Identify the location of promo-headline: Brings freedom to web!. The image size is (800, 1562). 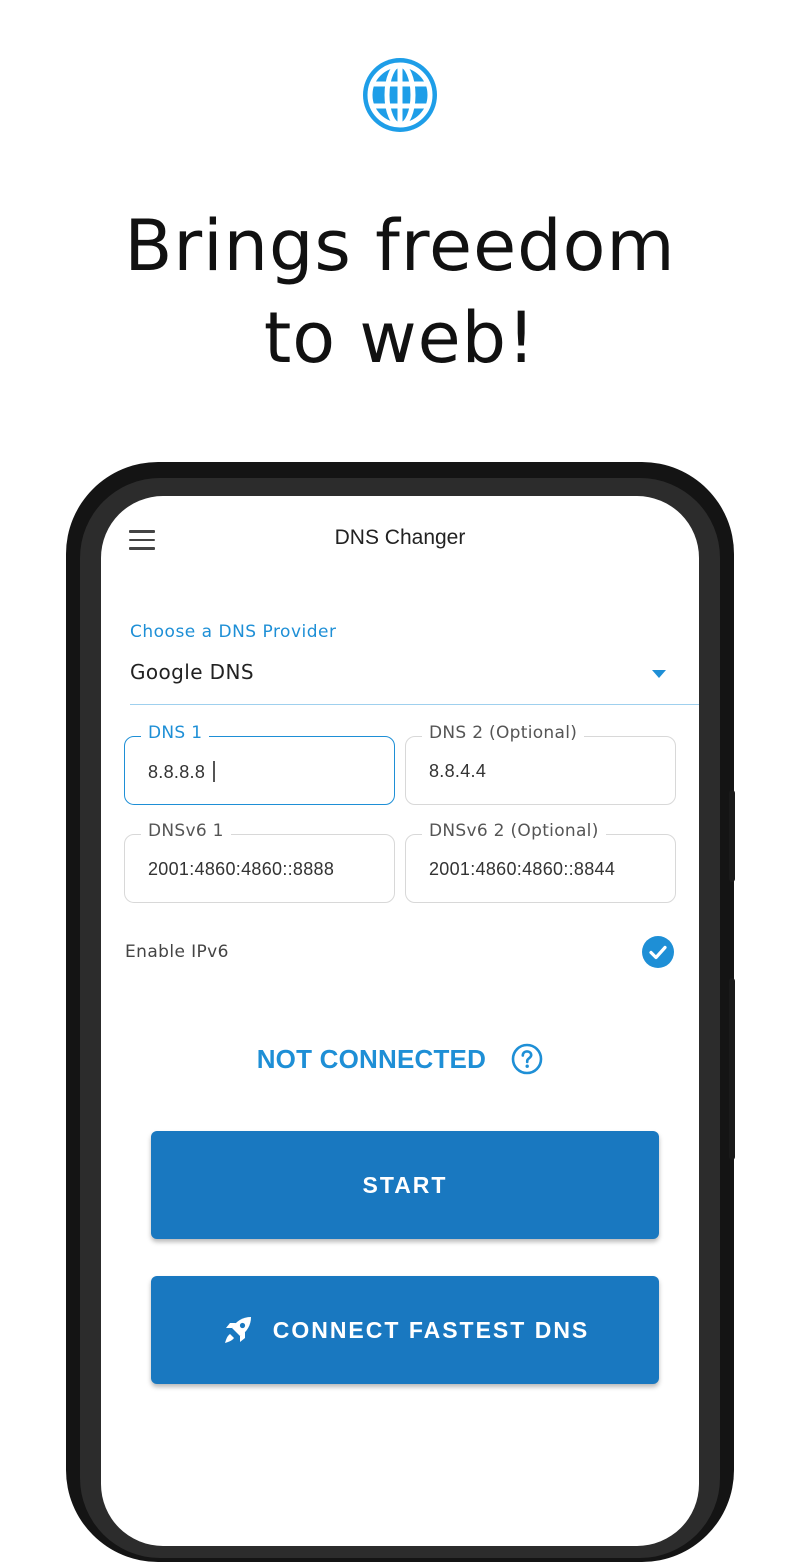
(400, 292).